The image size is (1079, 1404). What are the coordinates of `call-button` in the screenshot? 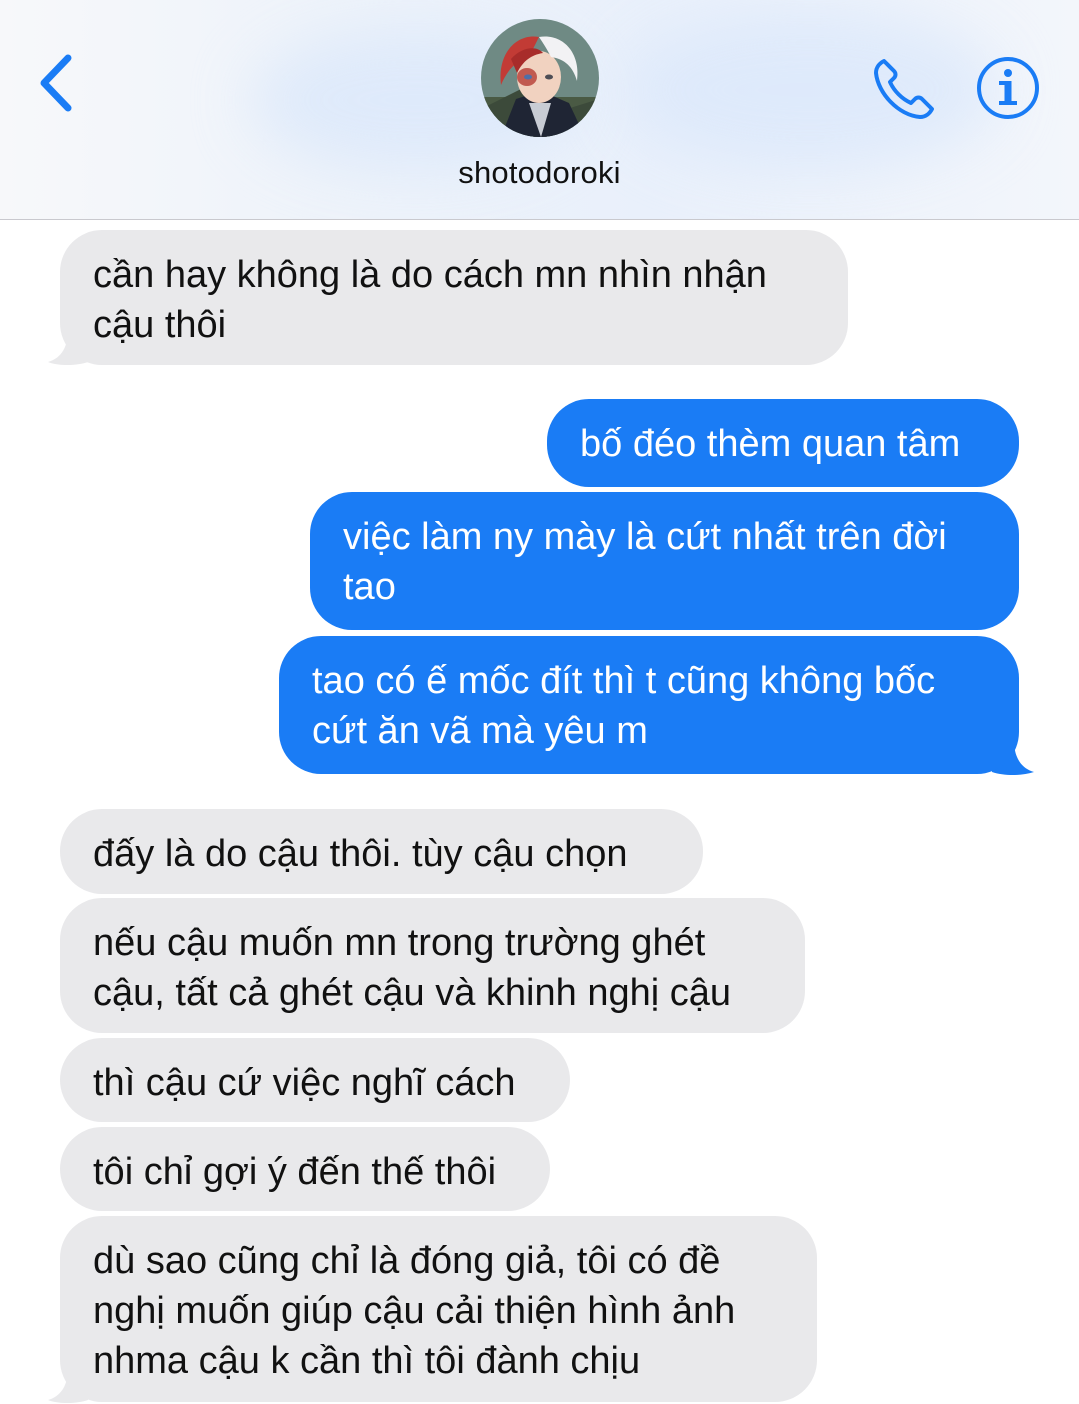 It's located at (904, 89).